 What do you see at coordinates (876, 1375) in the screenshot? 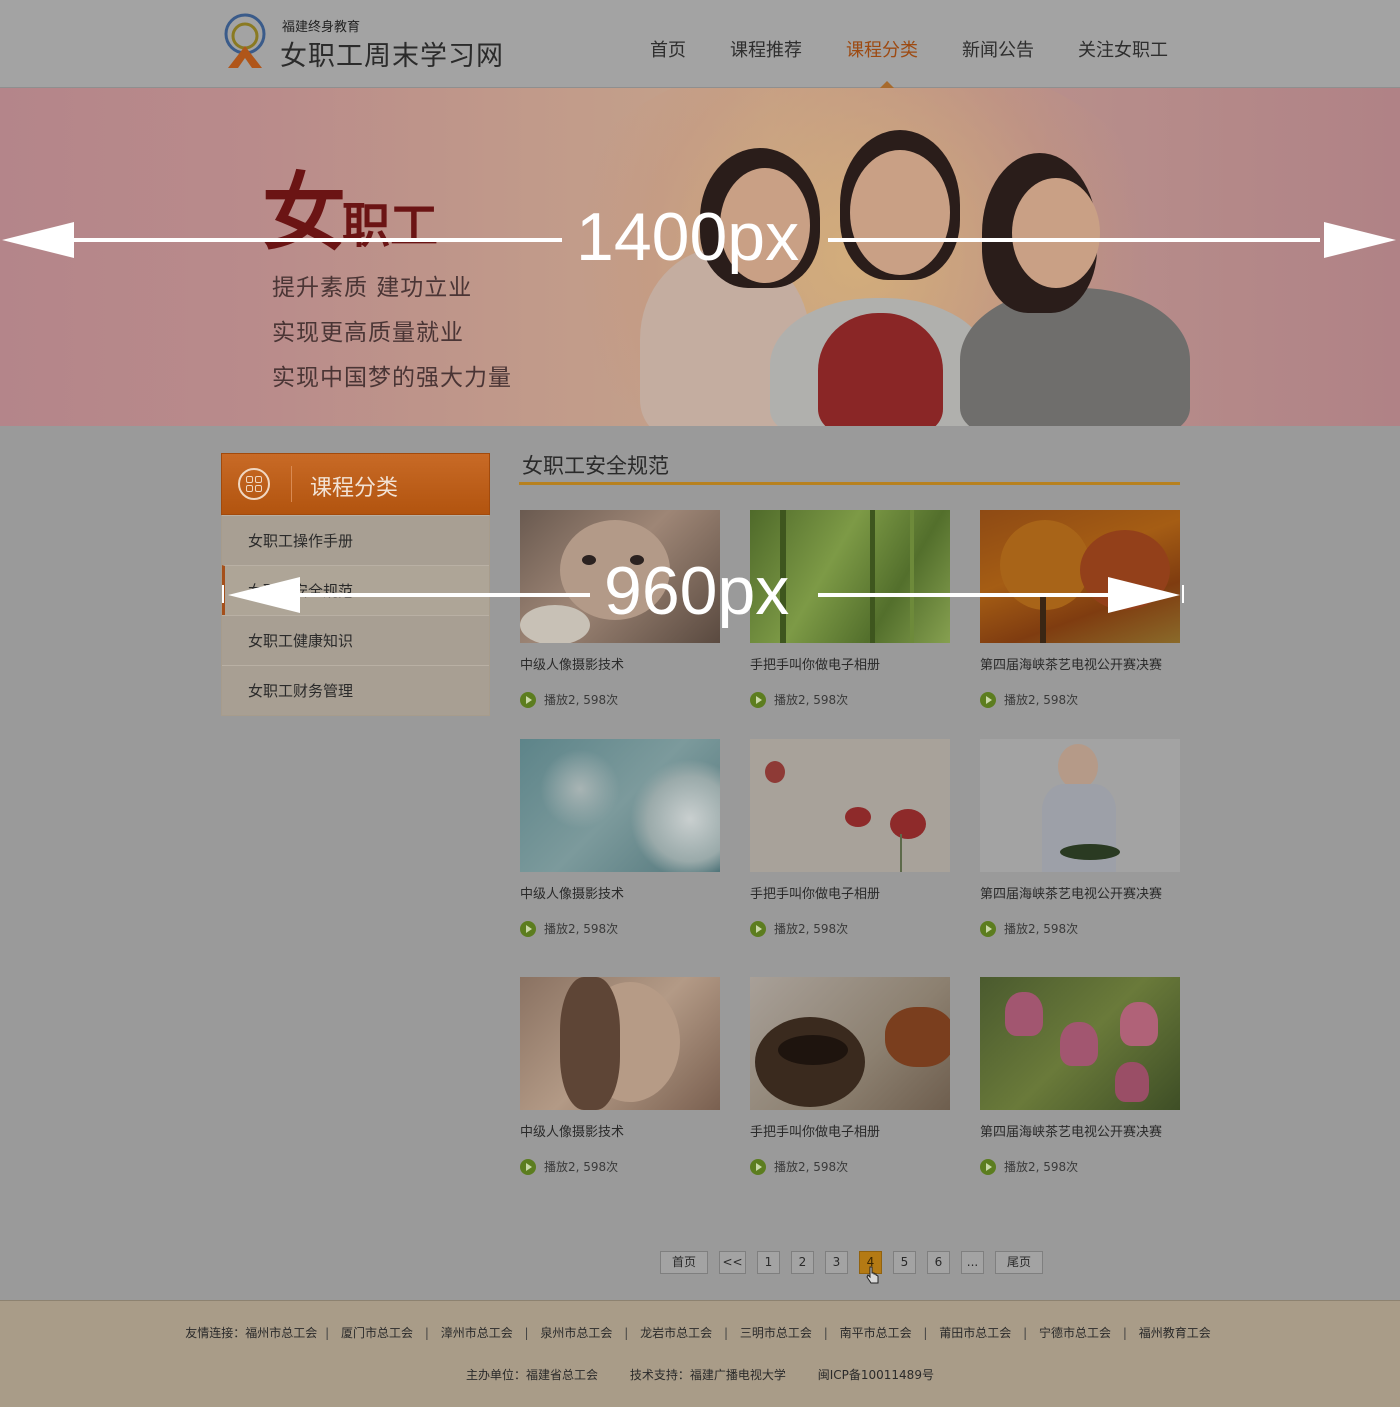
I see `footer-icp: 闽ICP备10011489号` at bounding box center [876, 1375].